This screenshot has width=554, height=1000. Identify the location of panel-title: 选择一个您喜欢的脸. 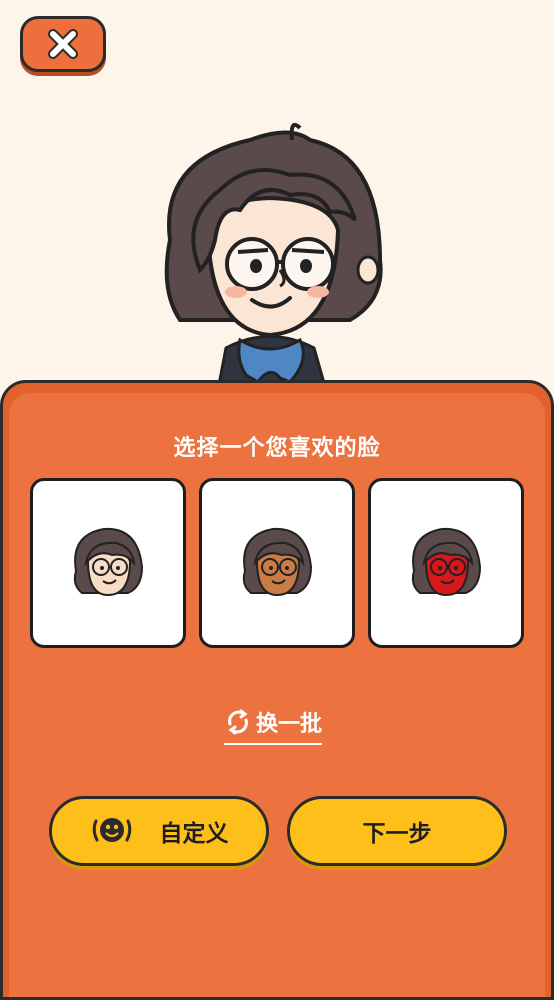
(277, 448).